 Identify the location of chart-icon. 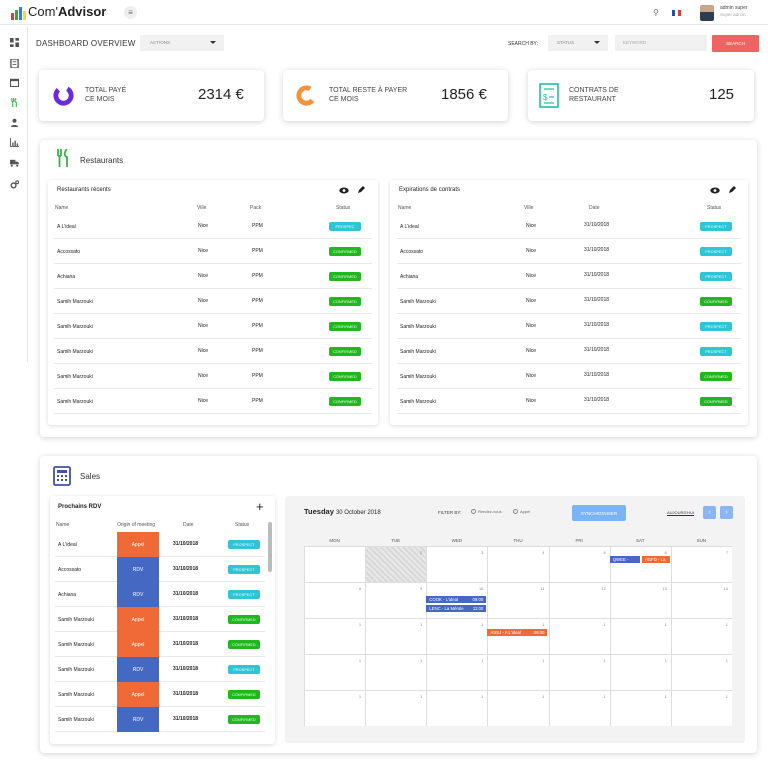
(14, 142).